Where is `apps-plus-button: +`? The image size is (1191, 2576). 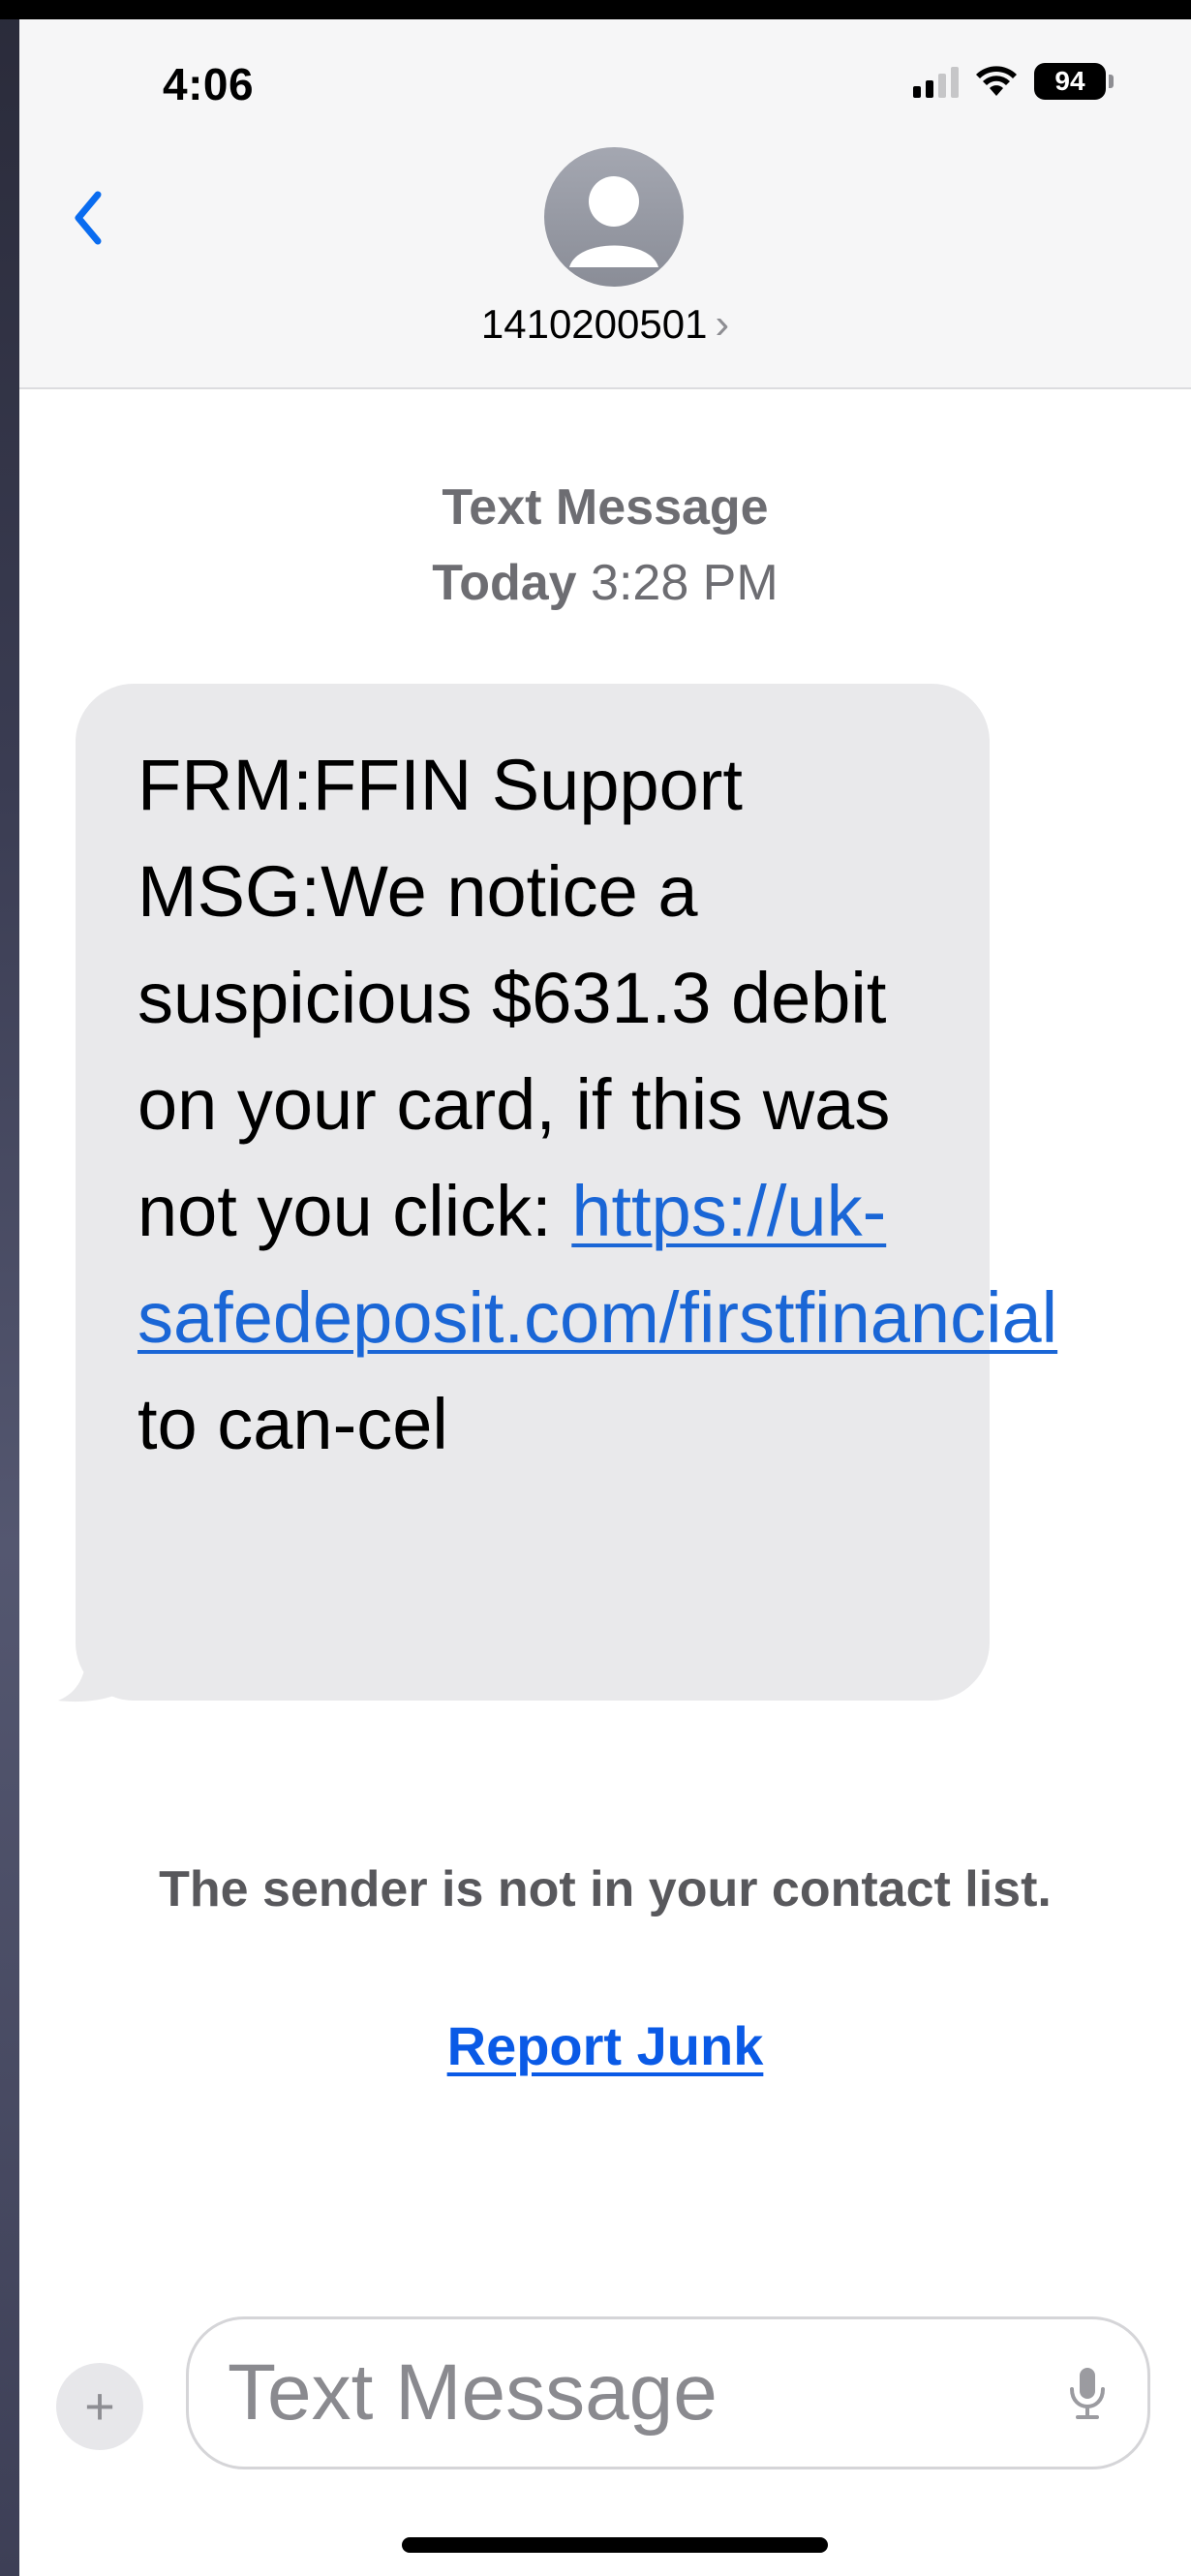
apps-plus-button: + is located at coordinates (99, 2406).